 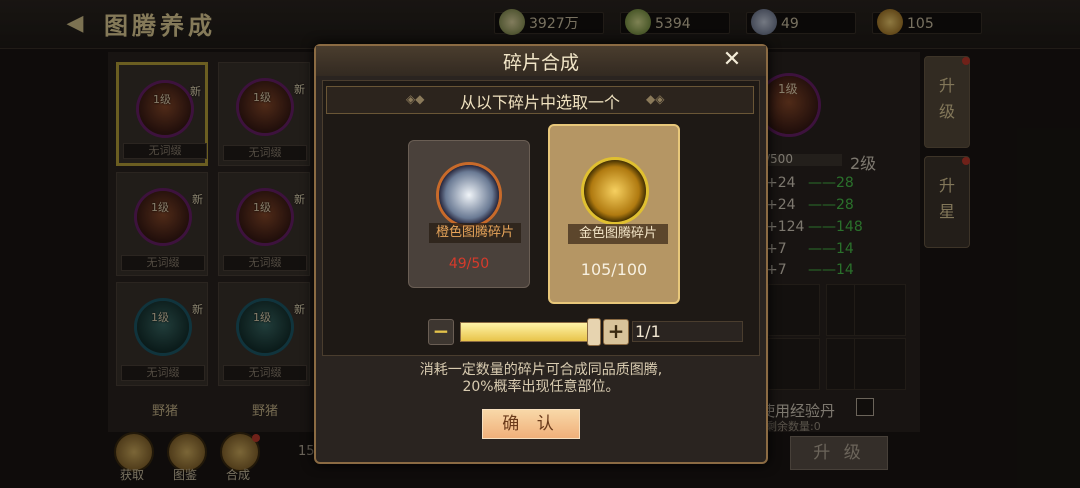 What do you see at coordinates (540, 63) in the screenshot?
I see `dialog-title: 碎片合成` at bounding box center [540, 63].